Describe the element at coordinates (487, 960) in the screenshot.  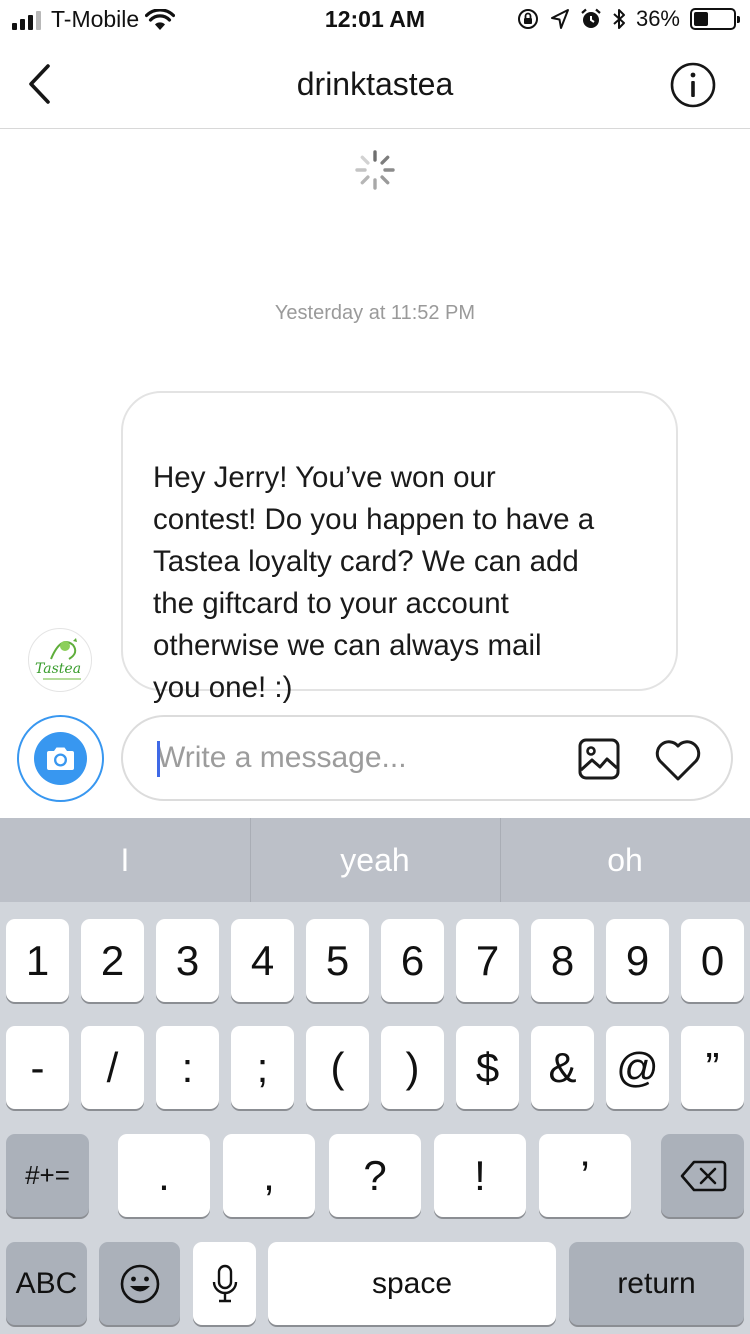
I see `key-7: 7` at that location.